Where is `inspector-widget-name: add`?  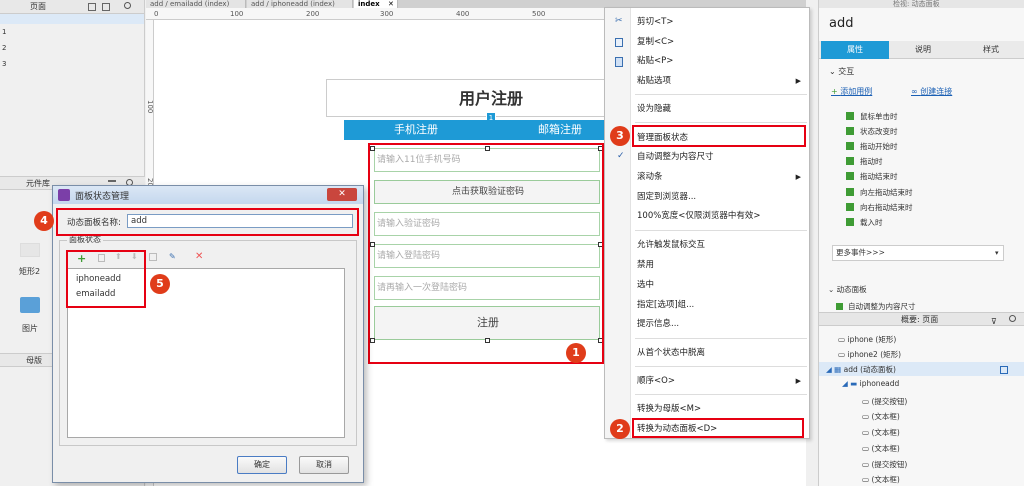 inspector-widget-name: add is located at coordinates (841, 23).